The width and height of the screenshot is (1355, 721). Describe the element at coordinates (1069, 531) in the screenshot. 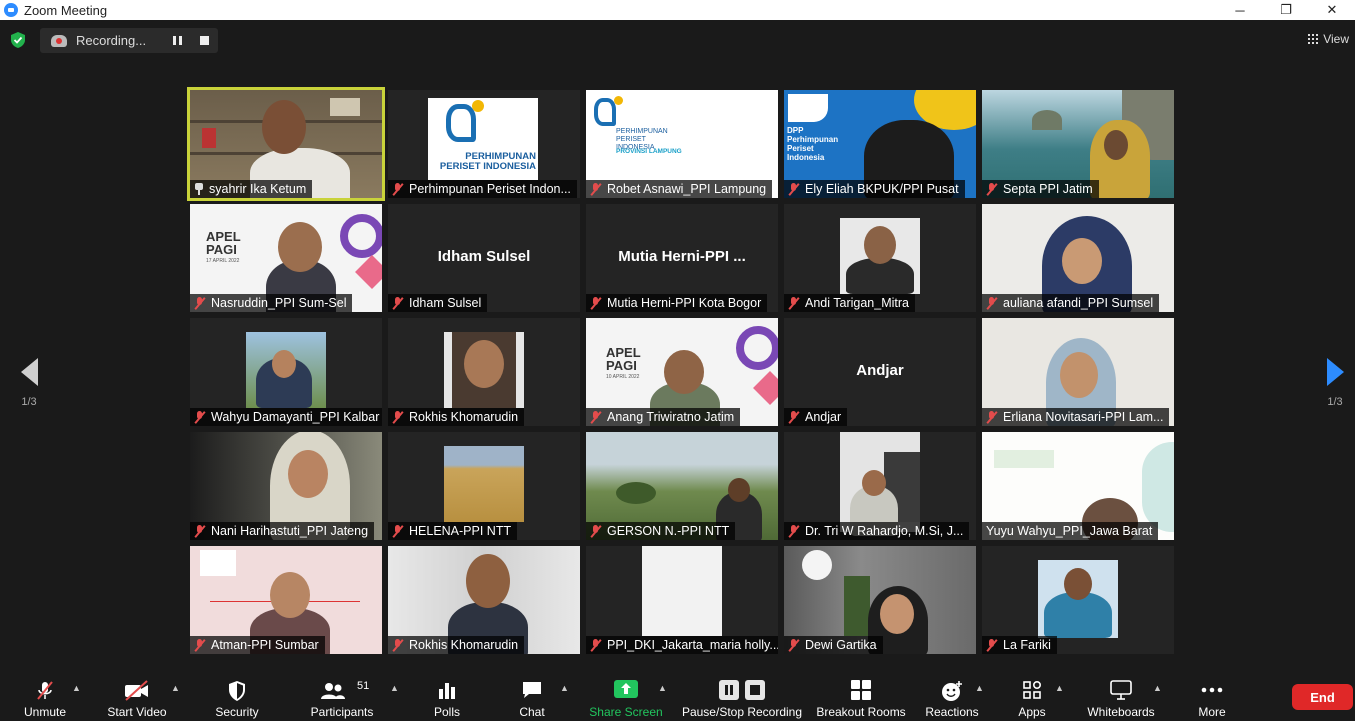

I see `participant-name: Yuyu Wahyu_PPI_Jawa Barat` at that location.